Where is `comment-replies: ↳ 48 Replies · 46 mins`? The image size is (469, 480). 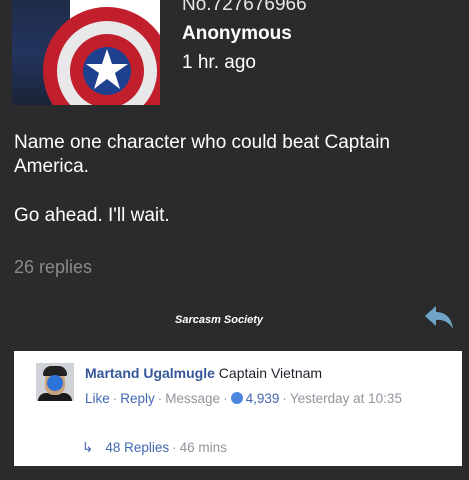 comment-replies: ↳ 48 Replies · 46 mins is located at coordinates (154, 448).